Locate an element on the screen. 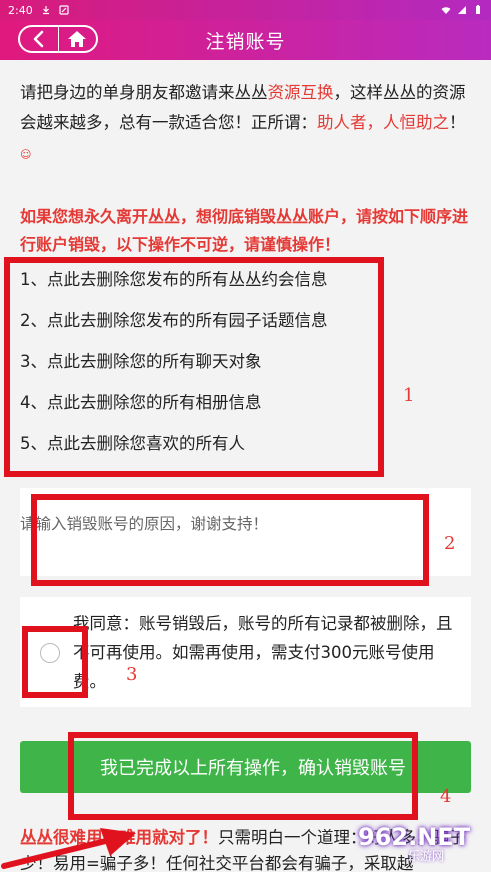 This screenshot has height=872, width=491. watermark-logo: 962.NET 乐游网 is located at coordinates (423, 846).